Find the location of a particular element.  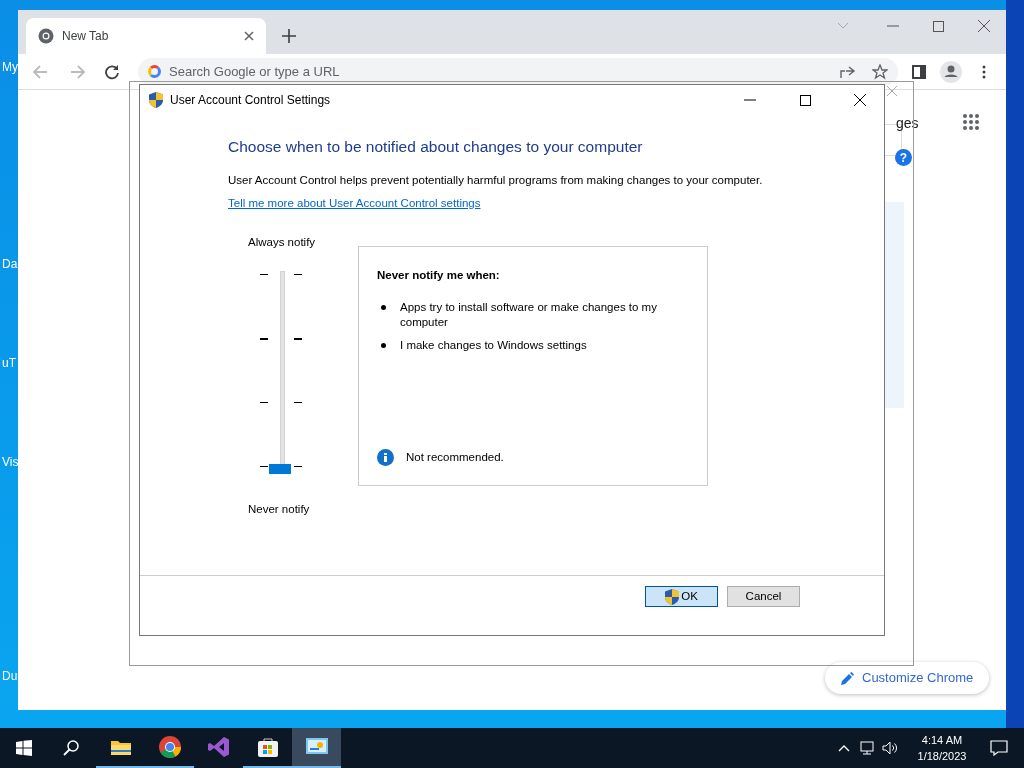

tab-title: New Tab is located at coordinates (86, 36).